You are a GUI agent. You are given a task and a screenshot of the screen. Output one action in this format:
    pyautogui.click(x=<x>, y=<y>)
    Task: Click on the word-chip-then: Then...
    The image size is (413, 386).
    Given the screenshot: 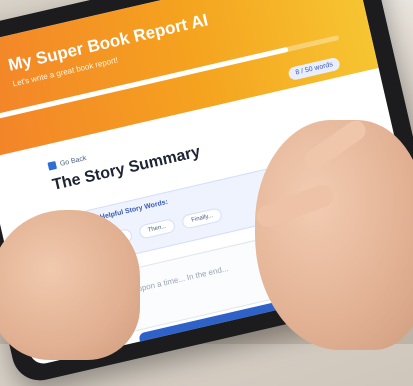 What is the action you would take?
    pyautogui.click(x=157, y=228)
    